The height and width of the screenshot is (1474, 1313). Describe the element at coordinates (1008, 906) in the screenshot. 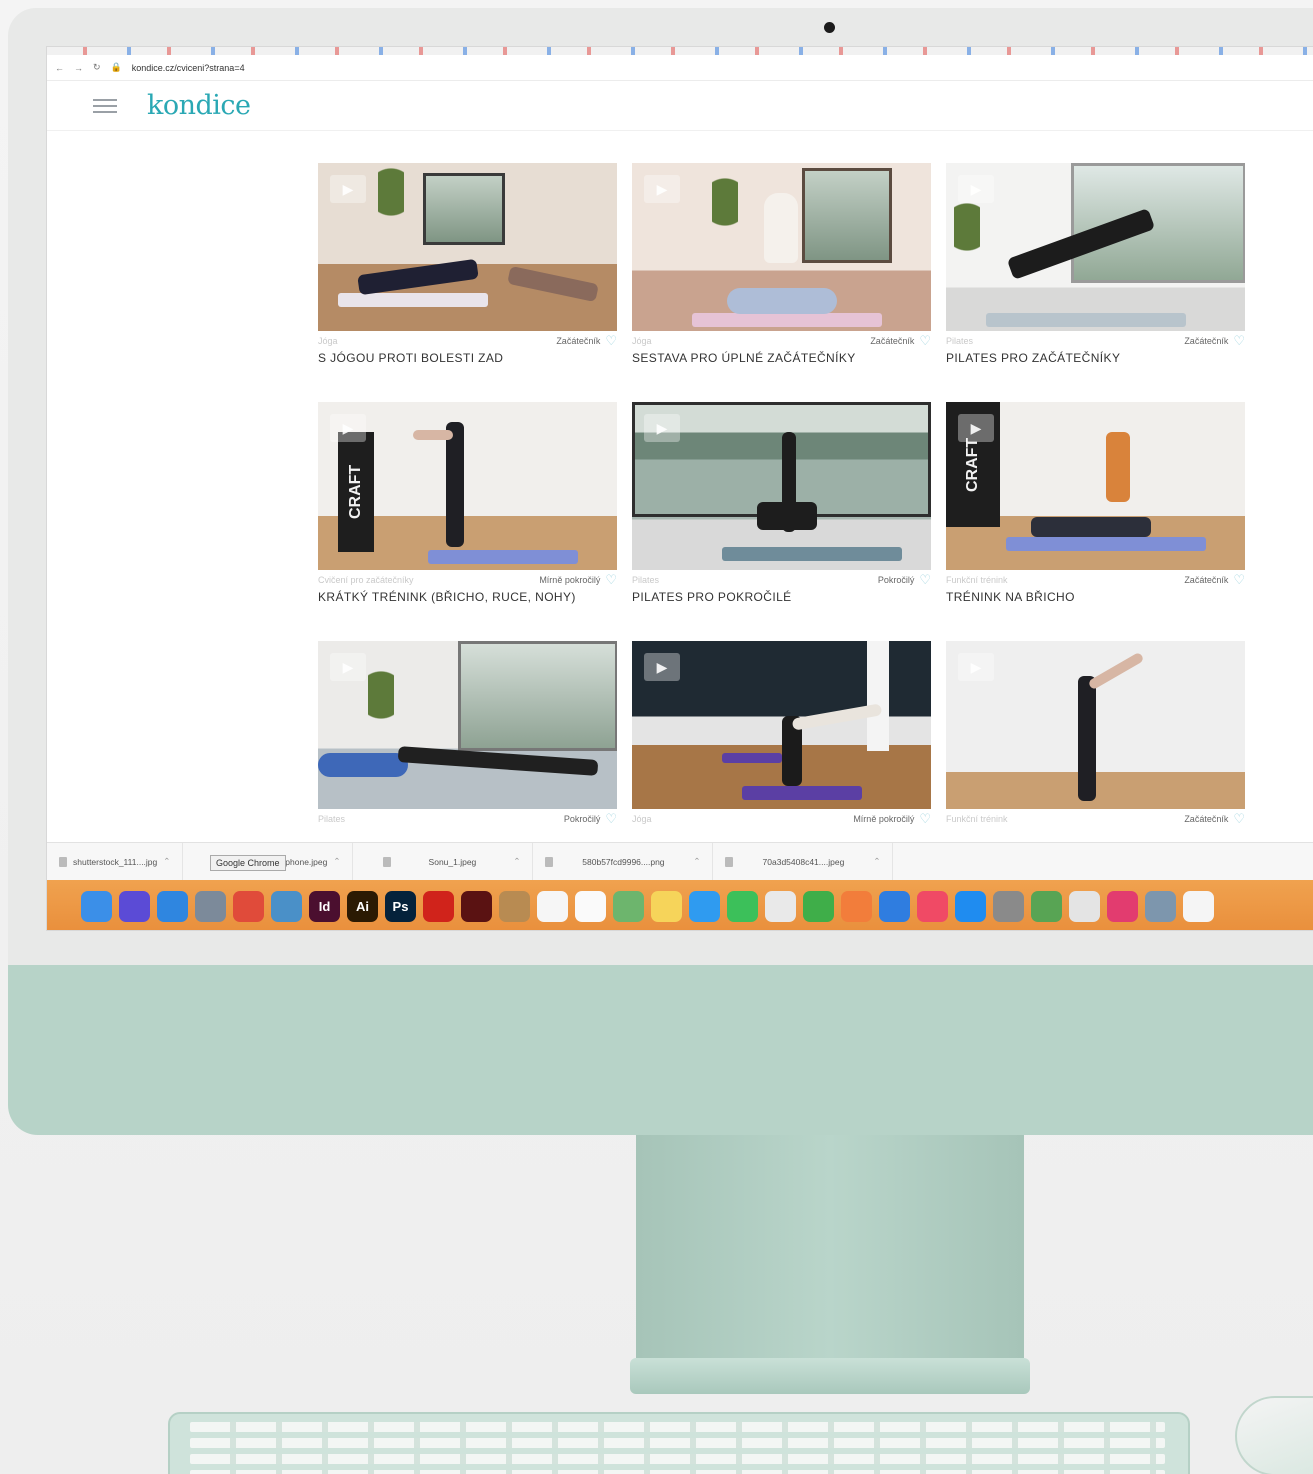

I see `settings-icon` at that location.